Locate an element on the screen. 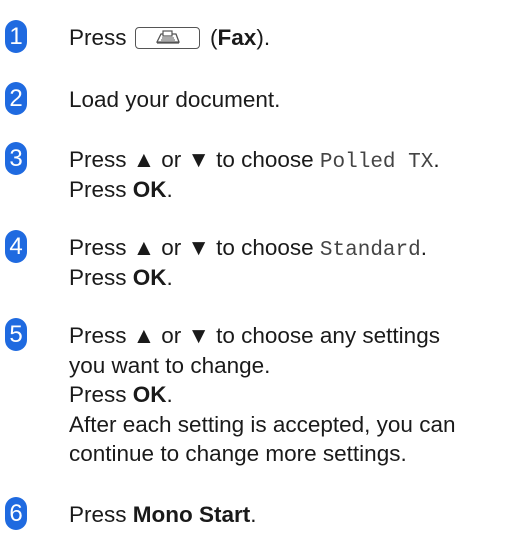 This screenshot has height=537, width=529. step-6-line: Press Mono Start. is located at coordinates (296, 515).